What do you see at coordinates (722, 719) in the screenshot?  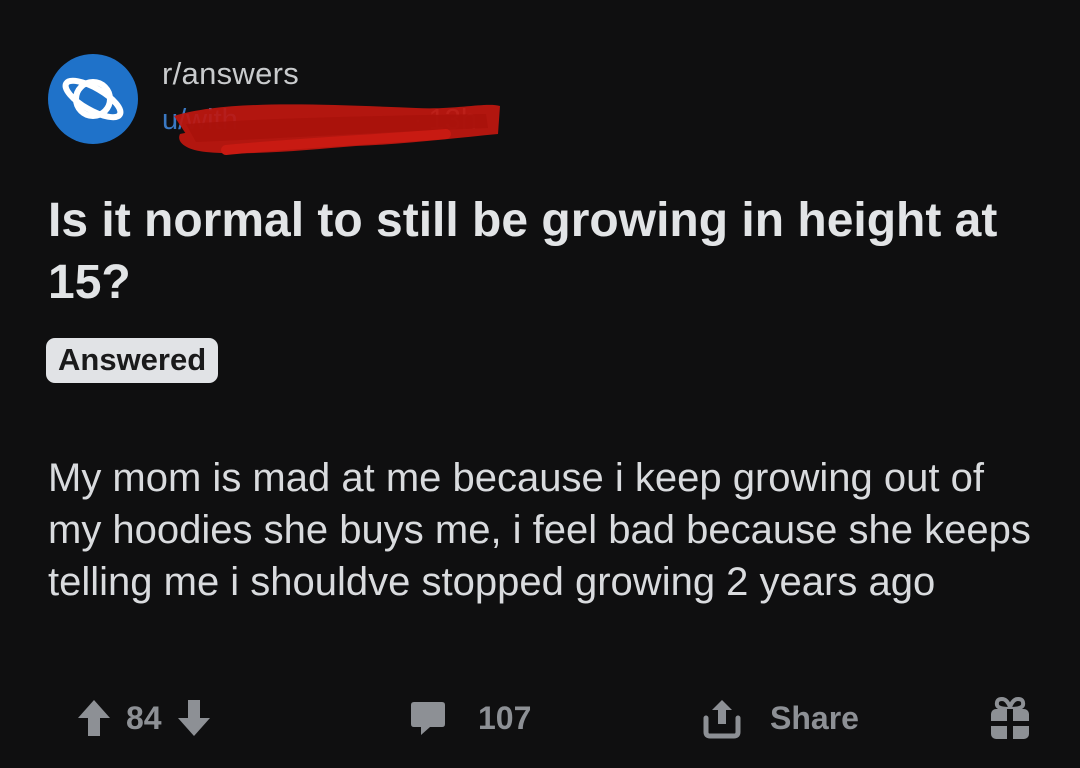 I see `share-upload-icon` at bounding box center [722, 719].